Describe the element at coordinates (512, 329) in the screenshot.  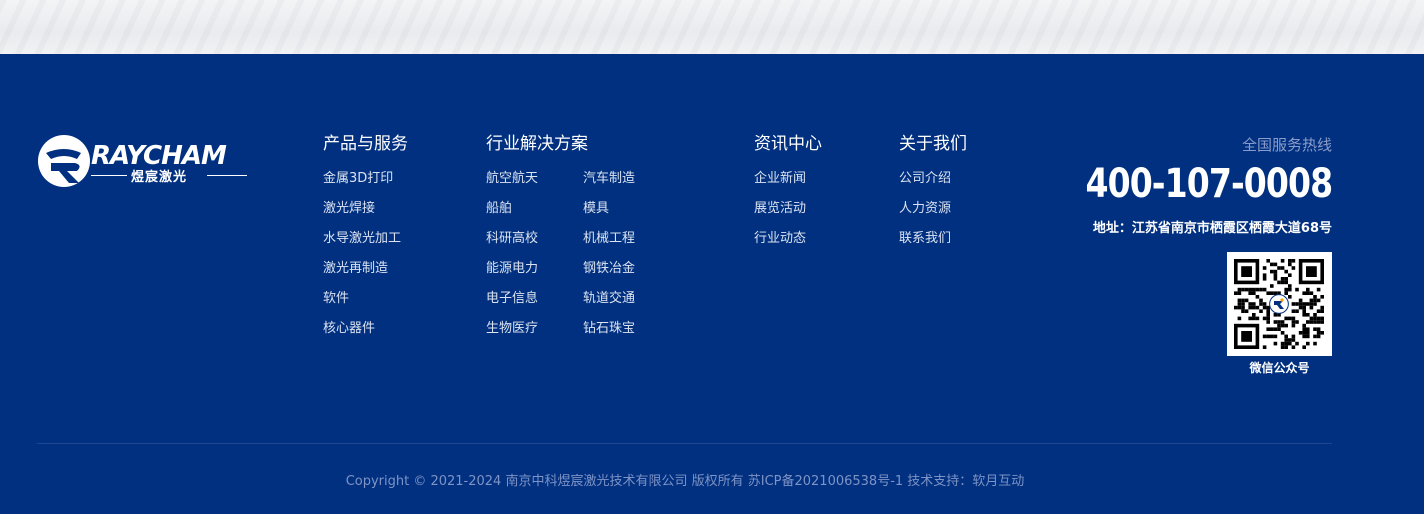
I see `footer-link: 生物医疗` at that location.